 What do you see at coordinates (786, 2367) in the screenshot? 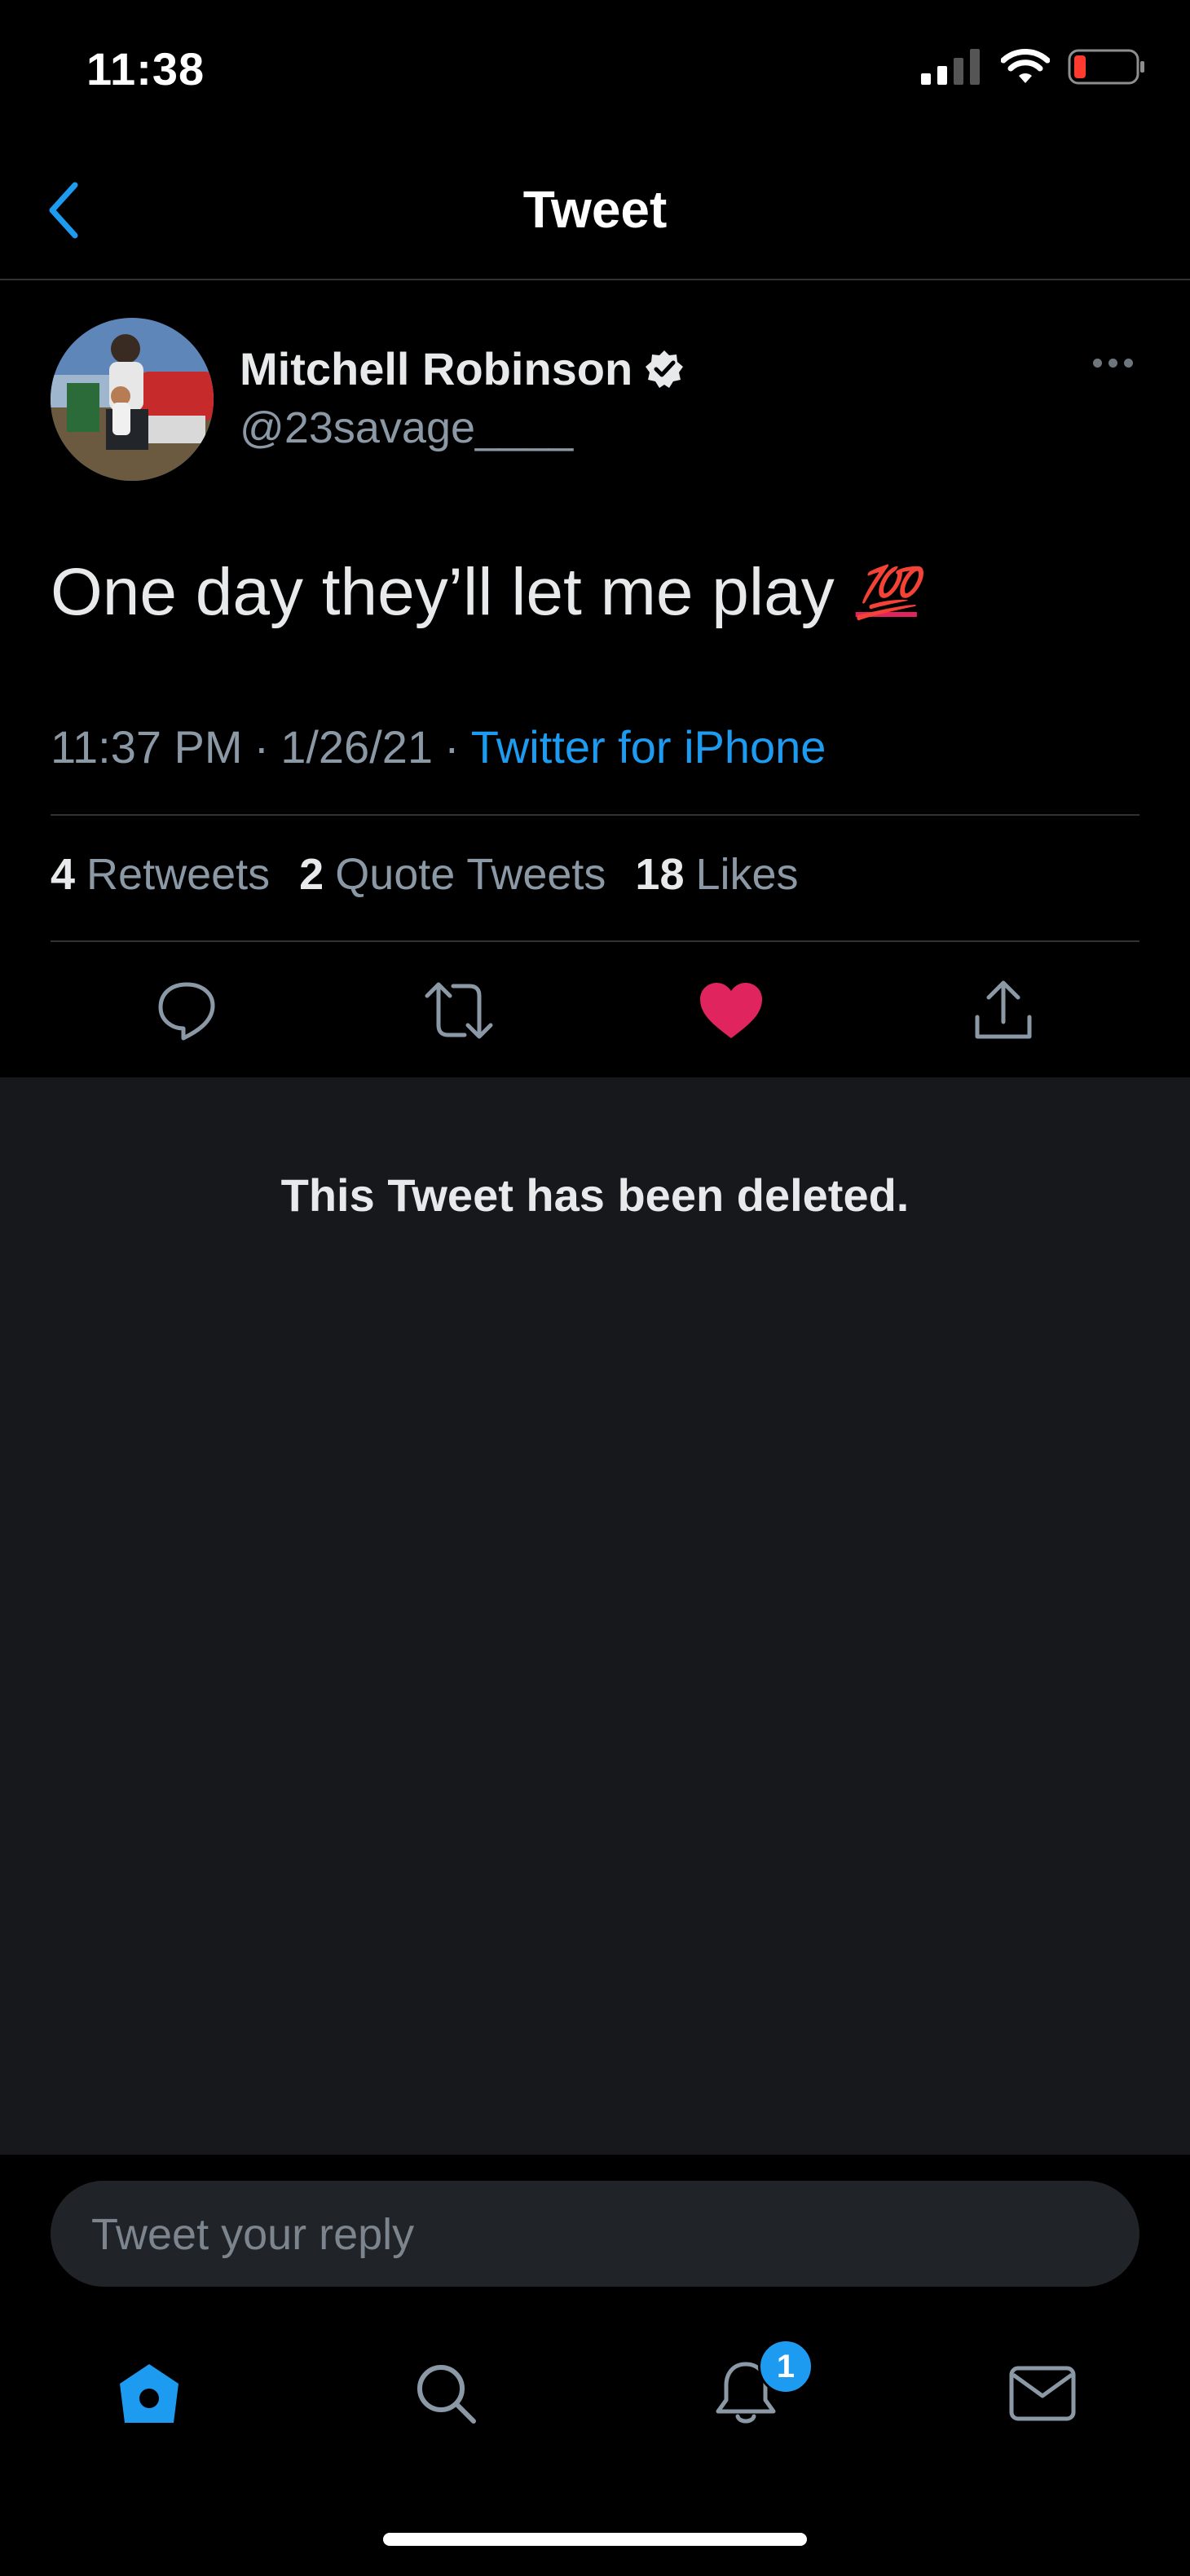
I see `notifications-badge: 1` at bounding box center [786, 2367].